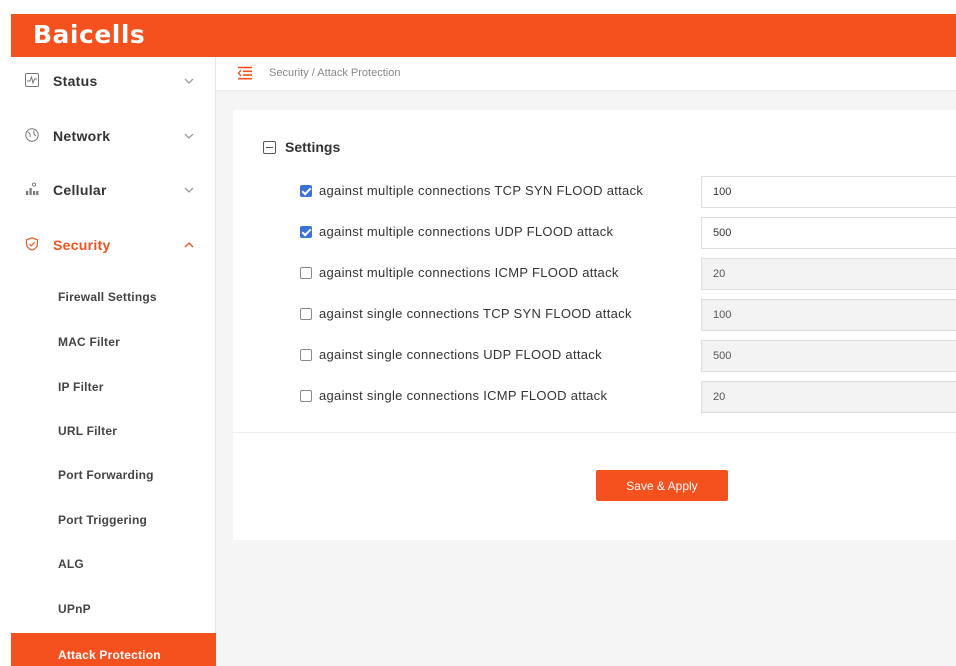 This screenshot has width=956, height=666. What do you see at coordinates (109, 655) in the screenshot?
I see `sidebar-item-label: Attack Protection` at bounding box center [109, 655].